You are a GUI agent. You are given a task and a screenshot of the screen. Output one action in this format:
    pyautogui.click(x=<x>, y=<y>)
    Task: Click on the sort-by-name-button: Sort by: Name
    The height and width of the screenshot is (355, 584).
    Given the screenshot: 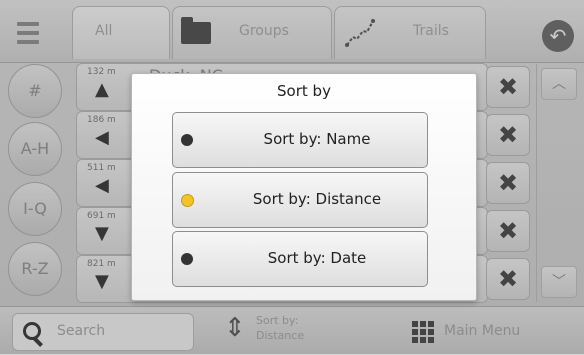 What is the action you would take?
    pyautogui.click(x=300, y=140)
    